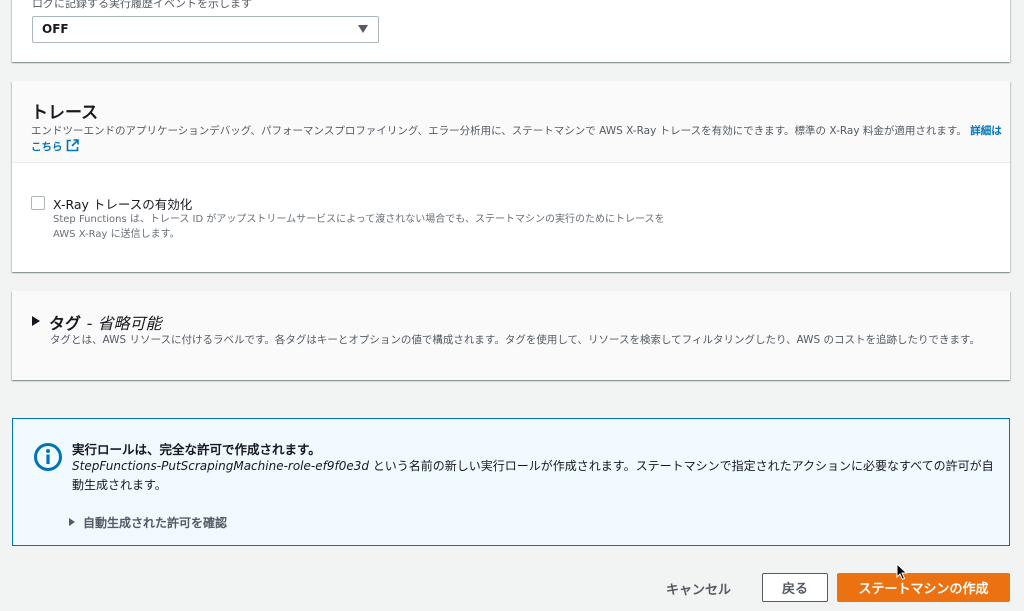 The image size is (1024, 611). Describe the element at coordinates (116, 234) in the screenshot. I see `xray-tracing-description-line2: AWS X-Ray に送信します。` at that location.